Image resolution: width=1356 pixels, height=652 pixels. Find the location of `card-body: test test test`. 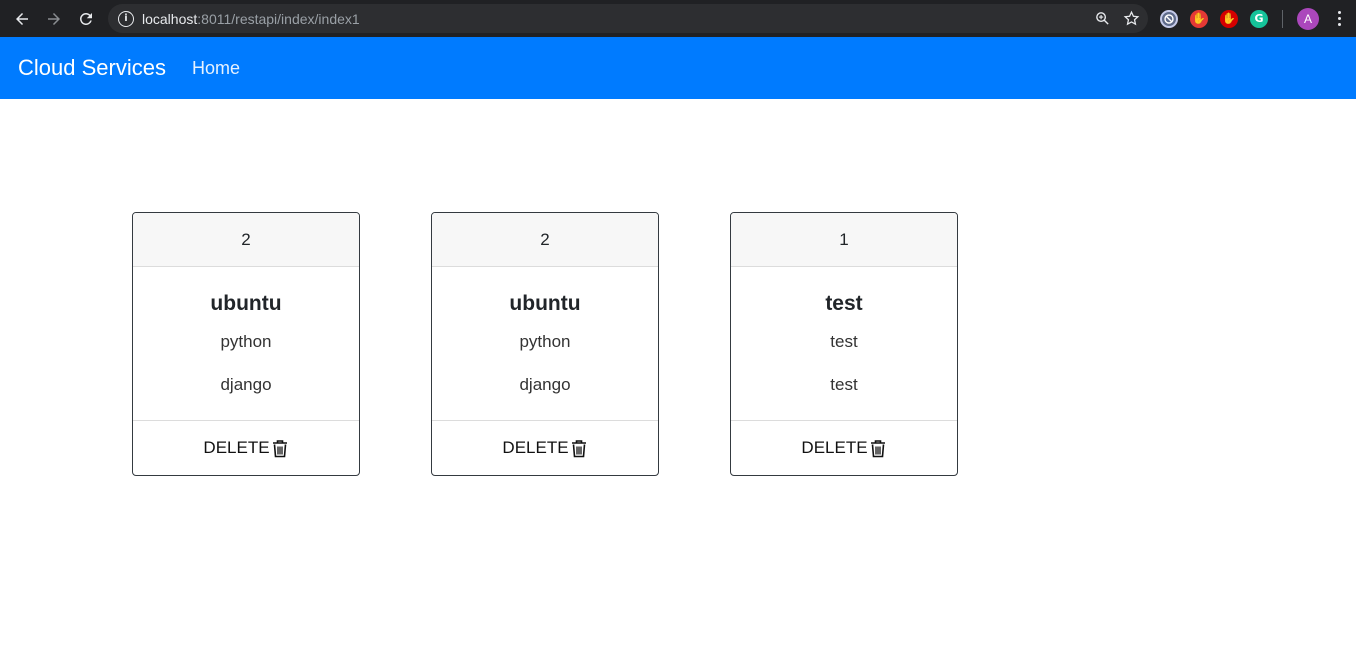

card-body: test test test is located at coordinates (844, 344).